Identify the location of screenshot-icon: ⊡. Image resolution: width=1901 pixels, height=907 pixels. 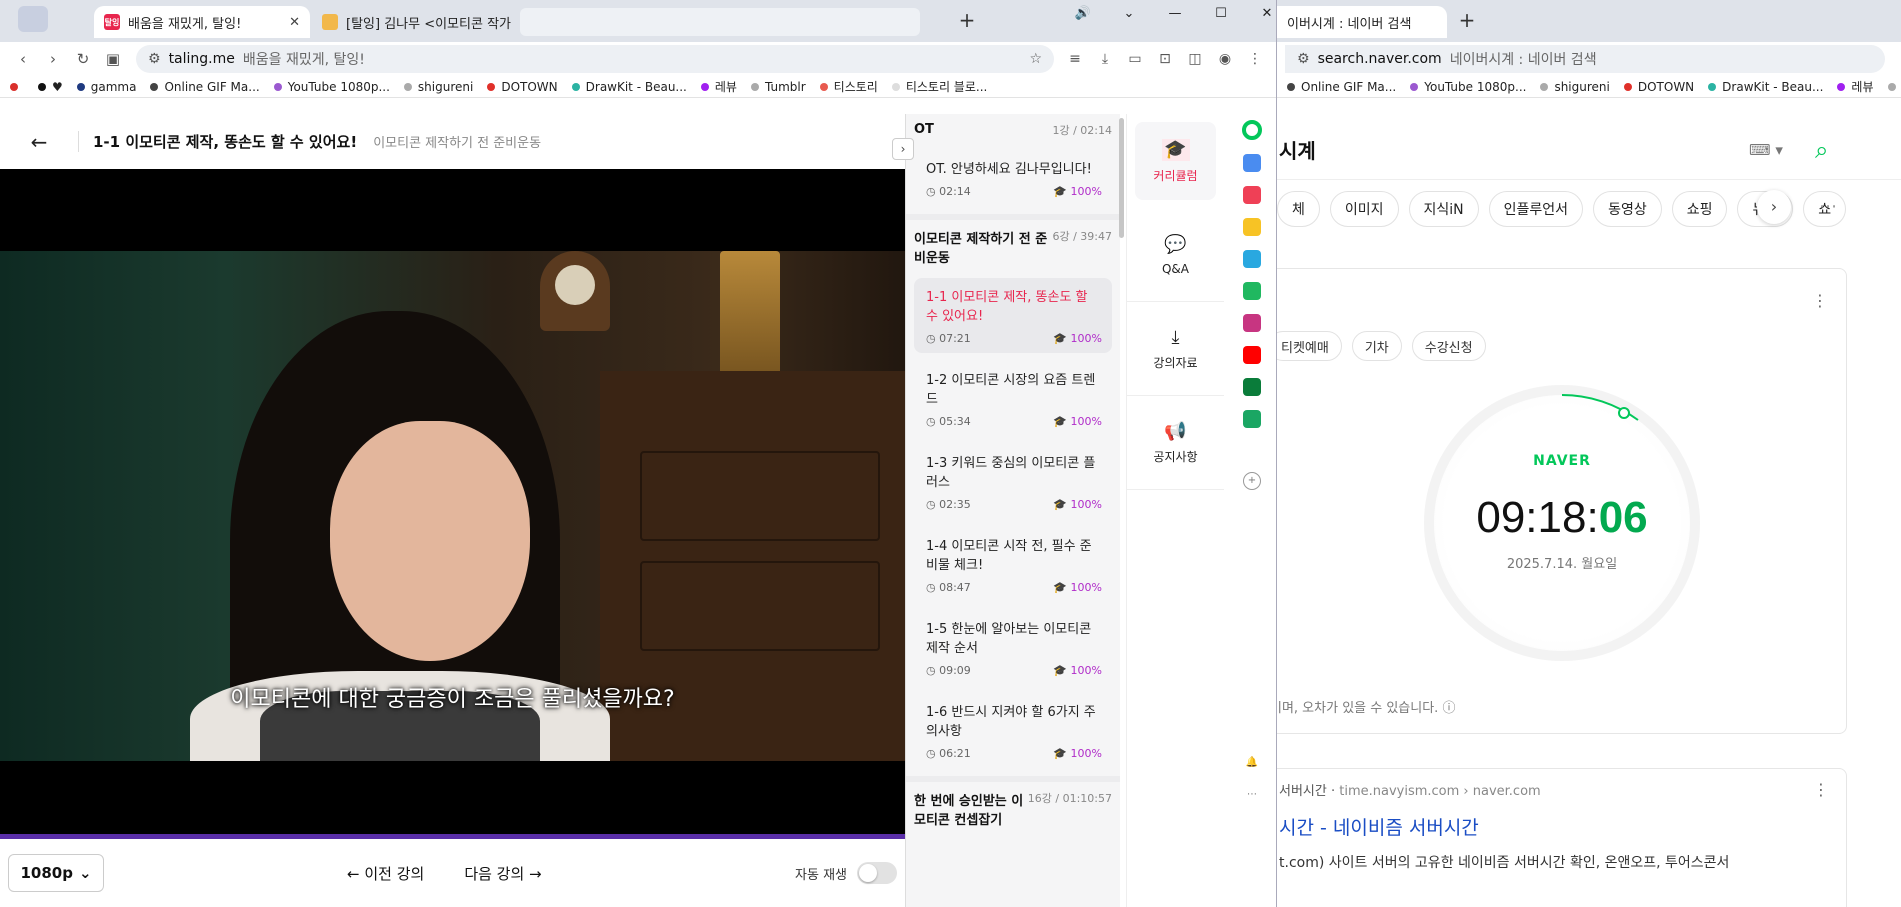
(1165, 59).